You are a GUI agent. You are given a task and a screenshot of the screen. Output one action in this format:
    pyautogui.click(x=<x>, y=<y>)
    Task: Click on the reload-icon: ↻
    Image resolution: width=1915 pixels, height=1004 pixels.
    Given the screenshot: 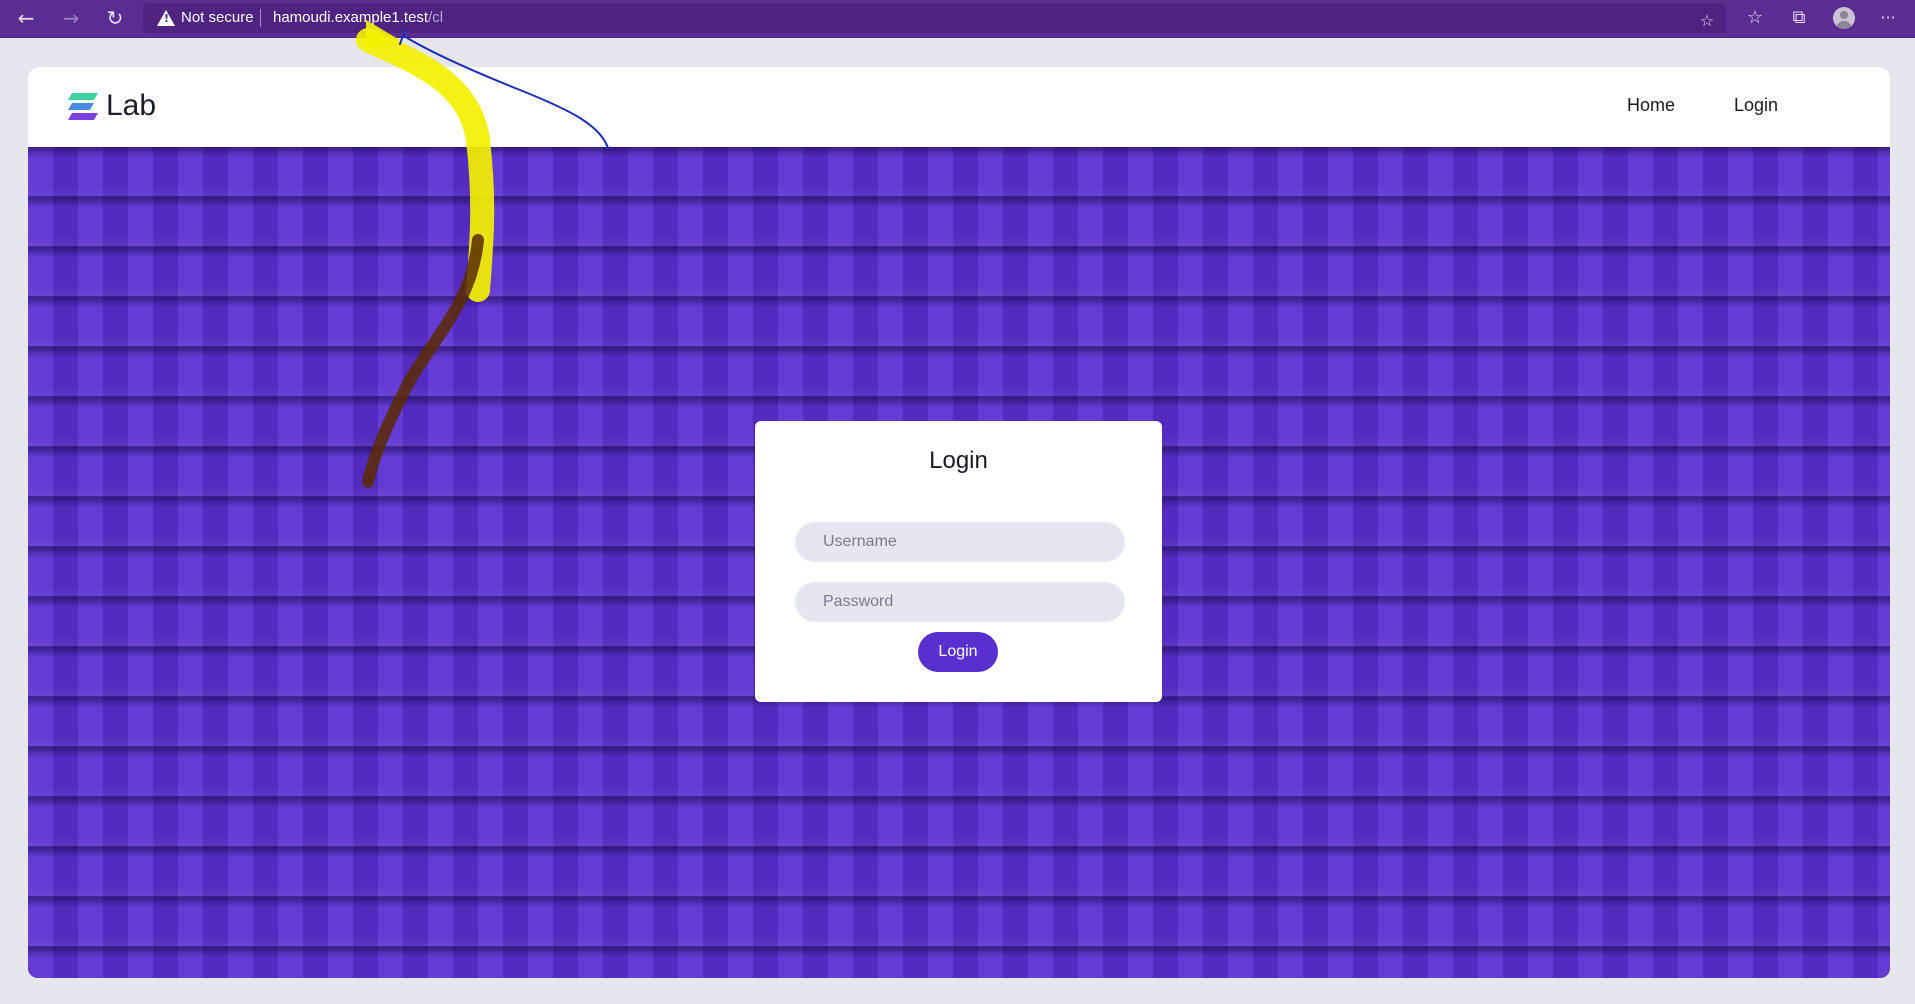 What is the action you would take?
    pyautogui.click(x=115, y=18)
    